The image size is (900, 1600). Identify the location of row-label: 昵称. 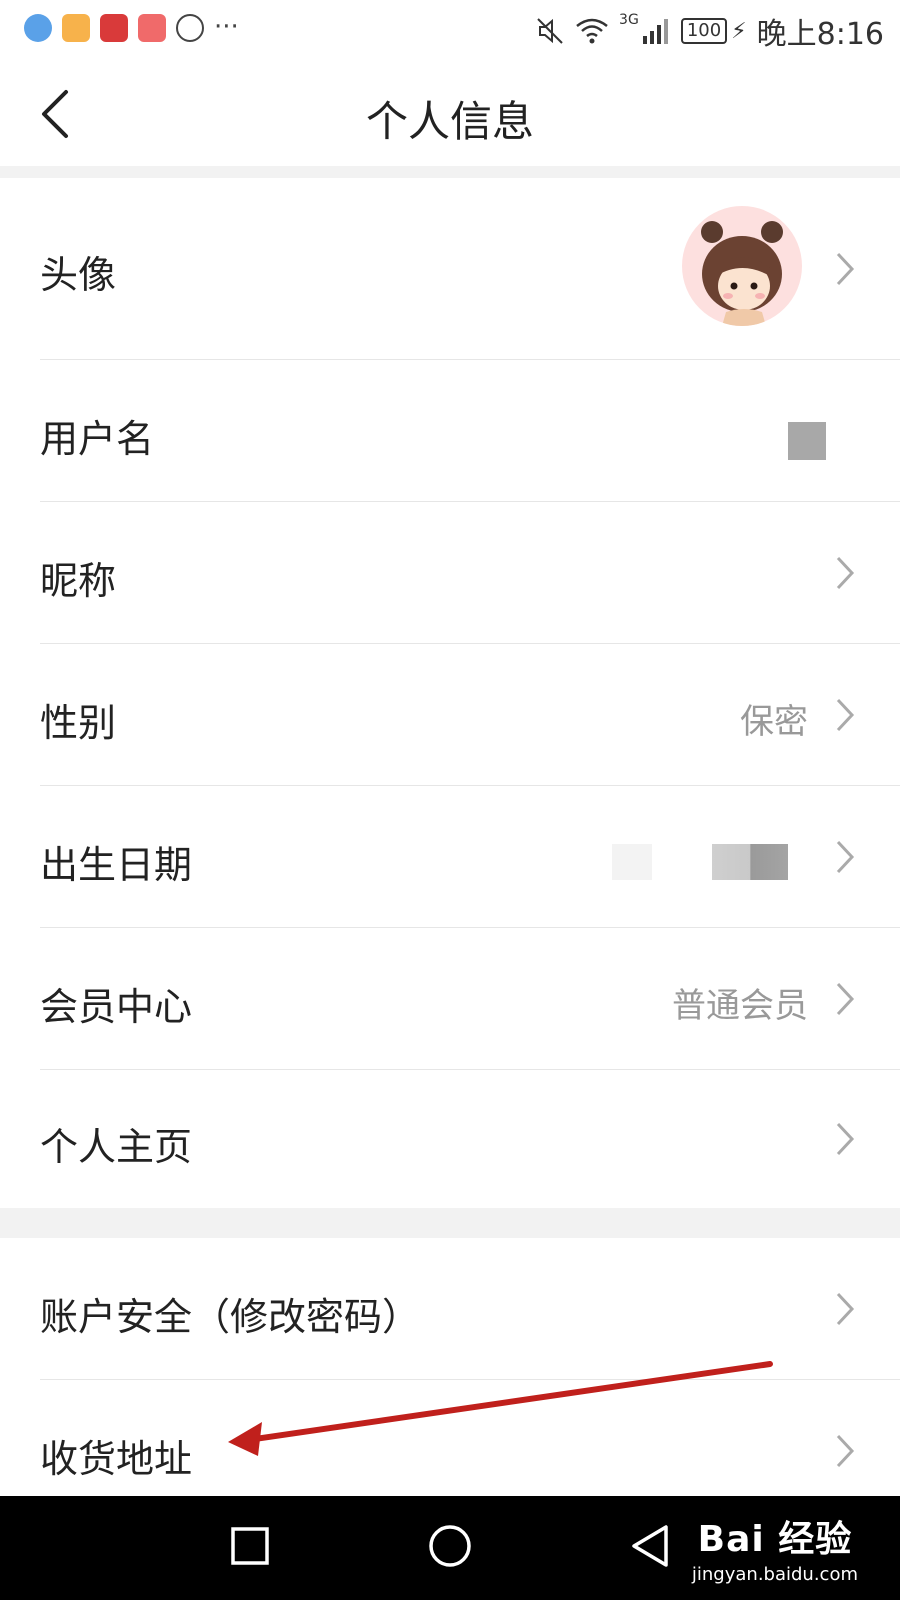
(78, 581).